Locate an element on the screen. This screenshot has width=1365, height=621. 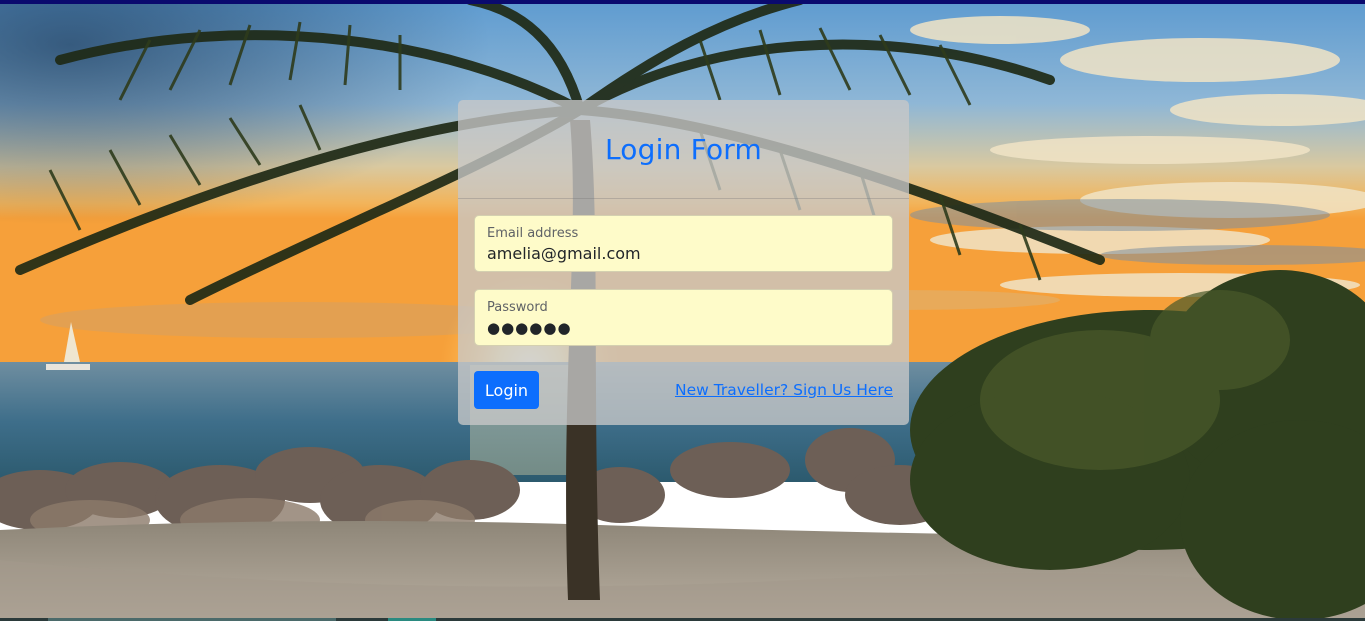
password-label: Password is located at coordinates (517, 307).